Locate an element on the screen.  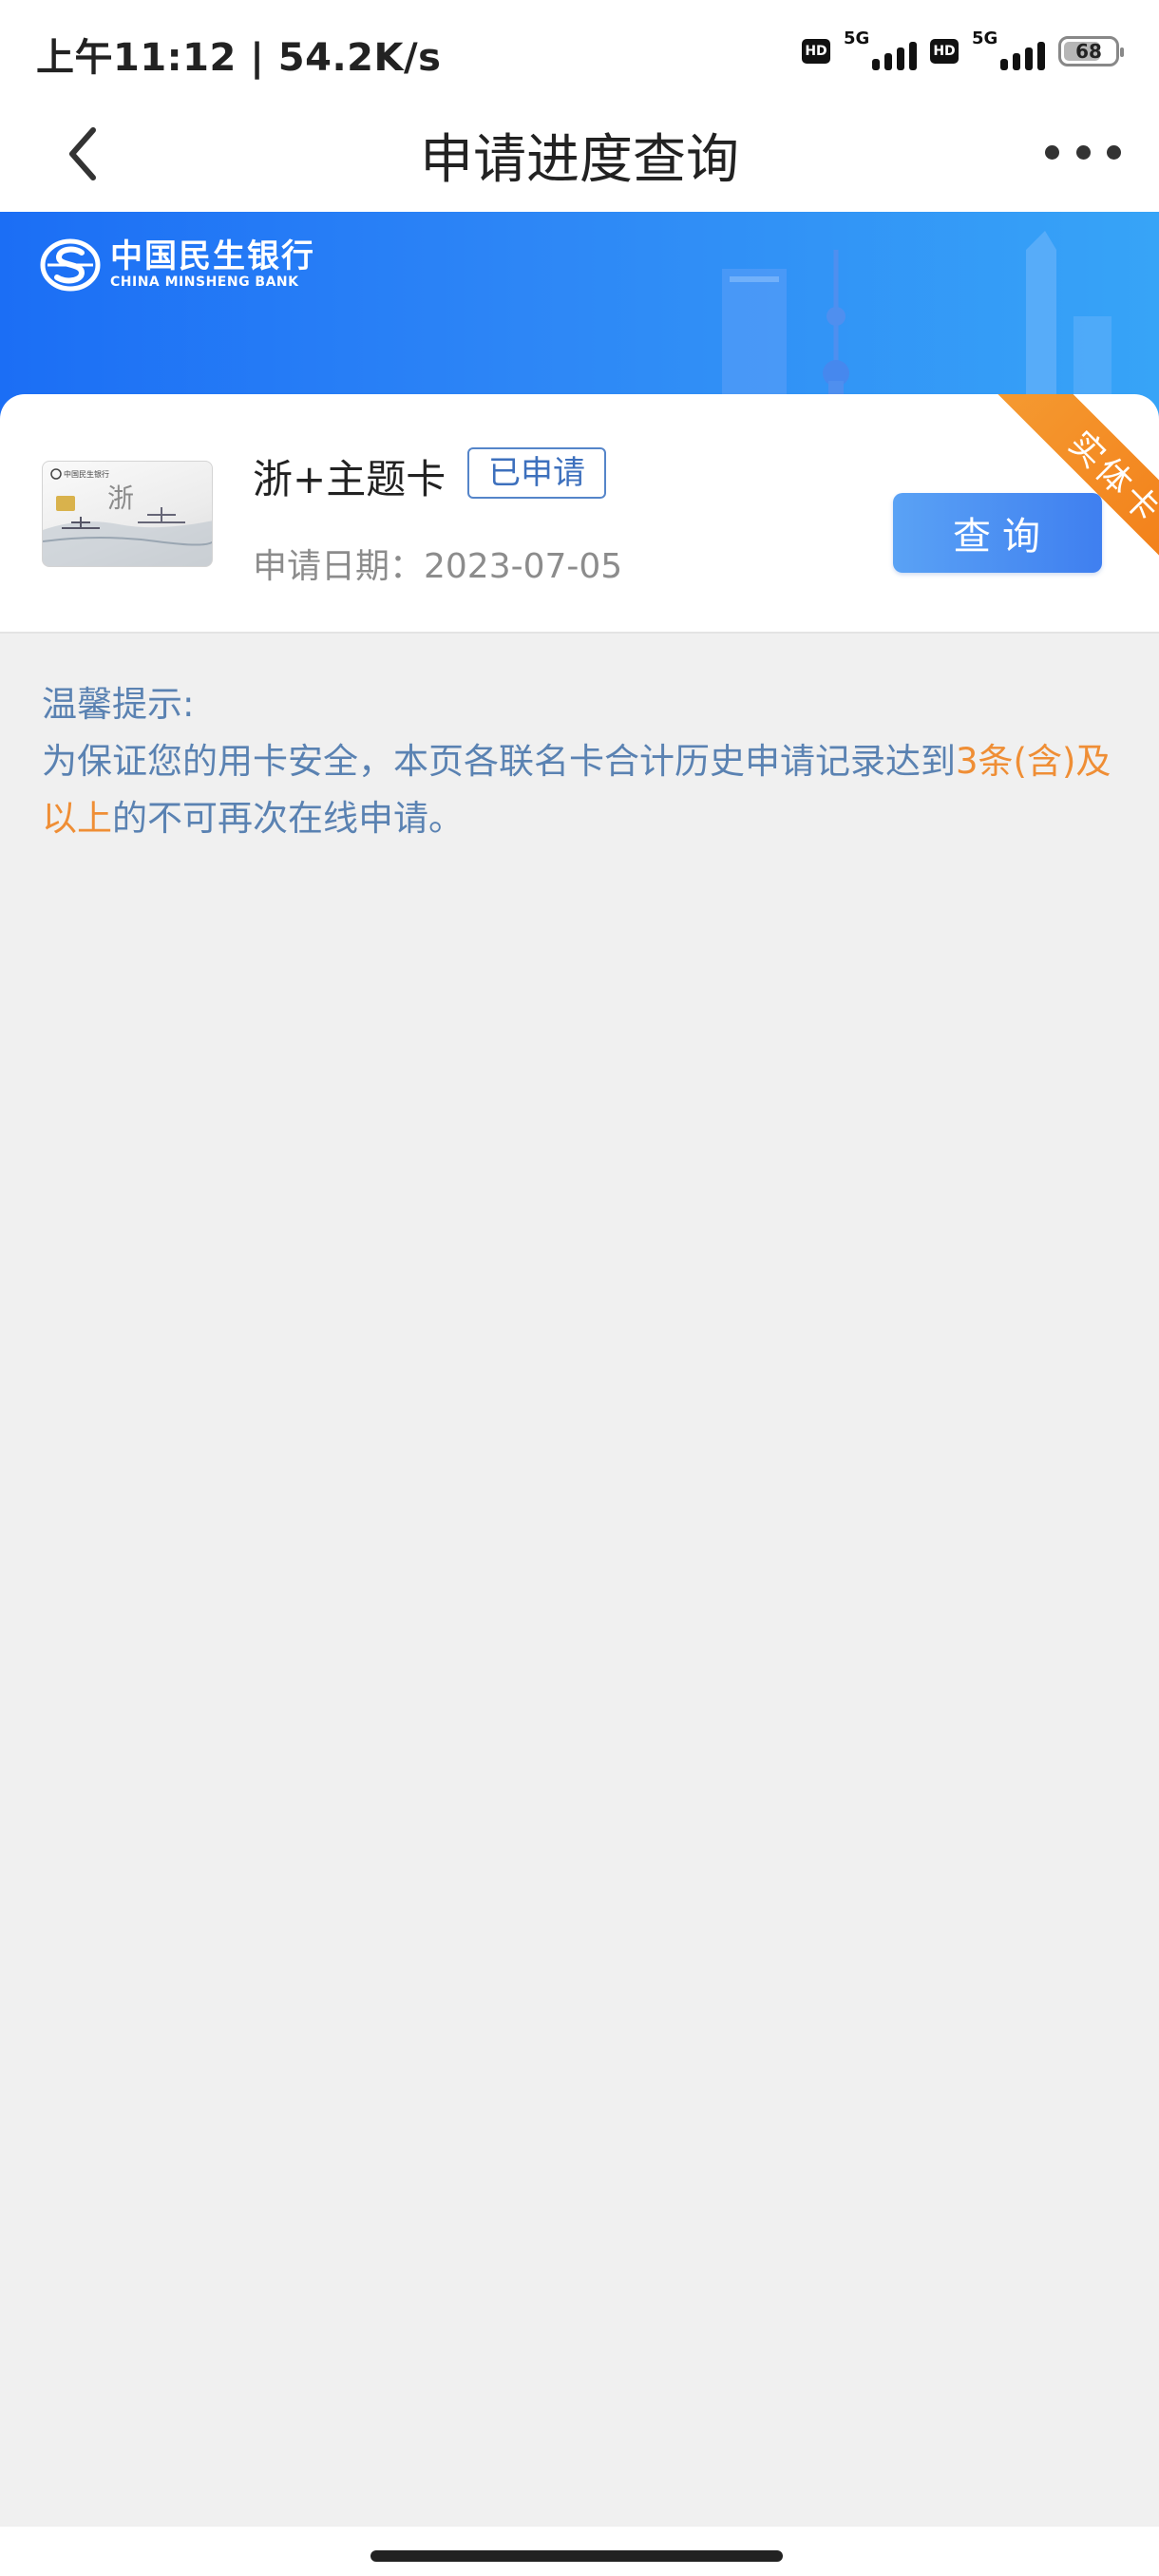
status-bar: 上午11:12 | 54.2K/s HD 5G HD 5G 68 is located at coordinates (579, 50).